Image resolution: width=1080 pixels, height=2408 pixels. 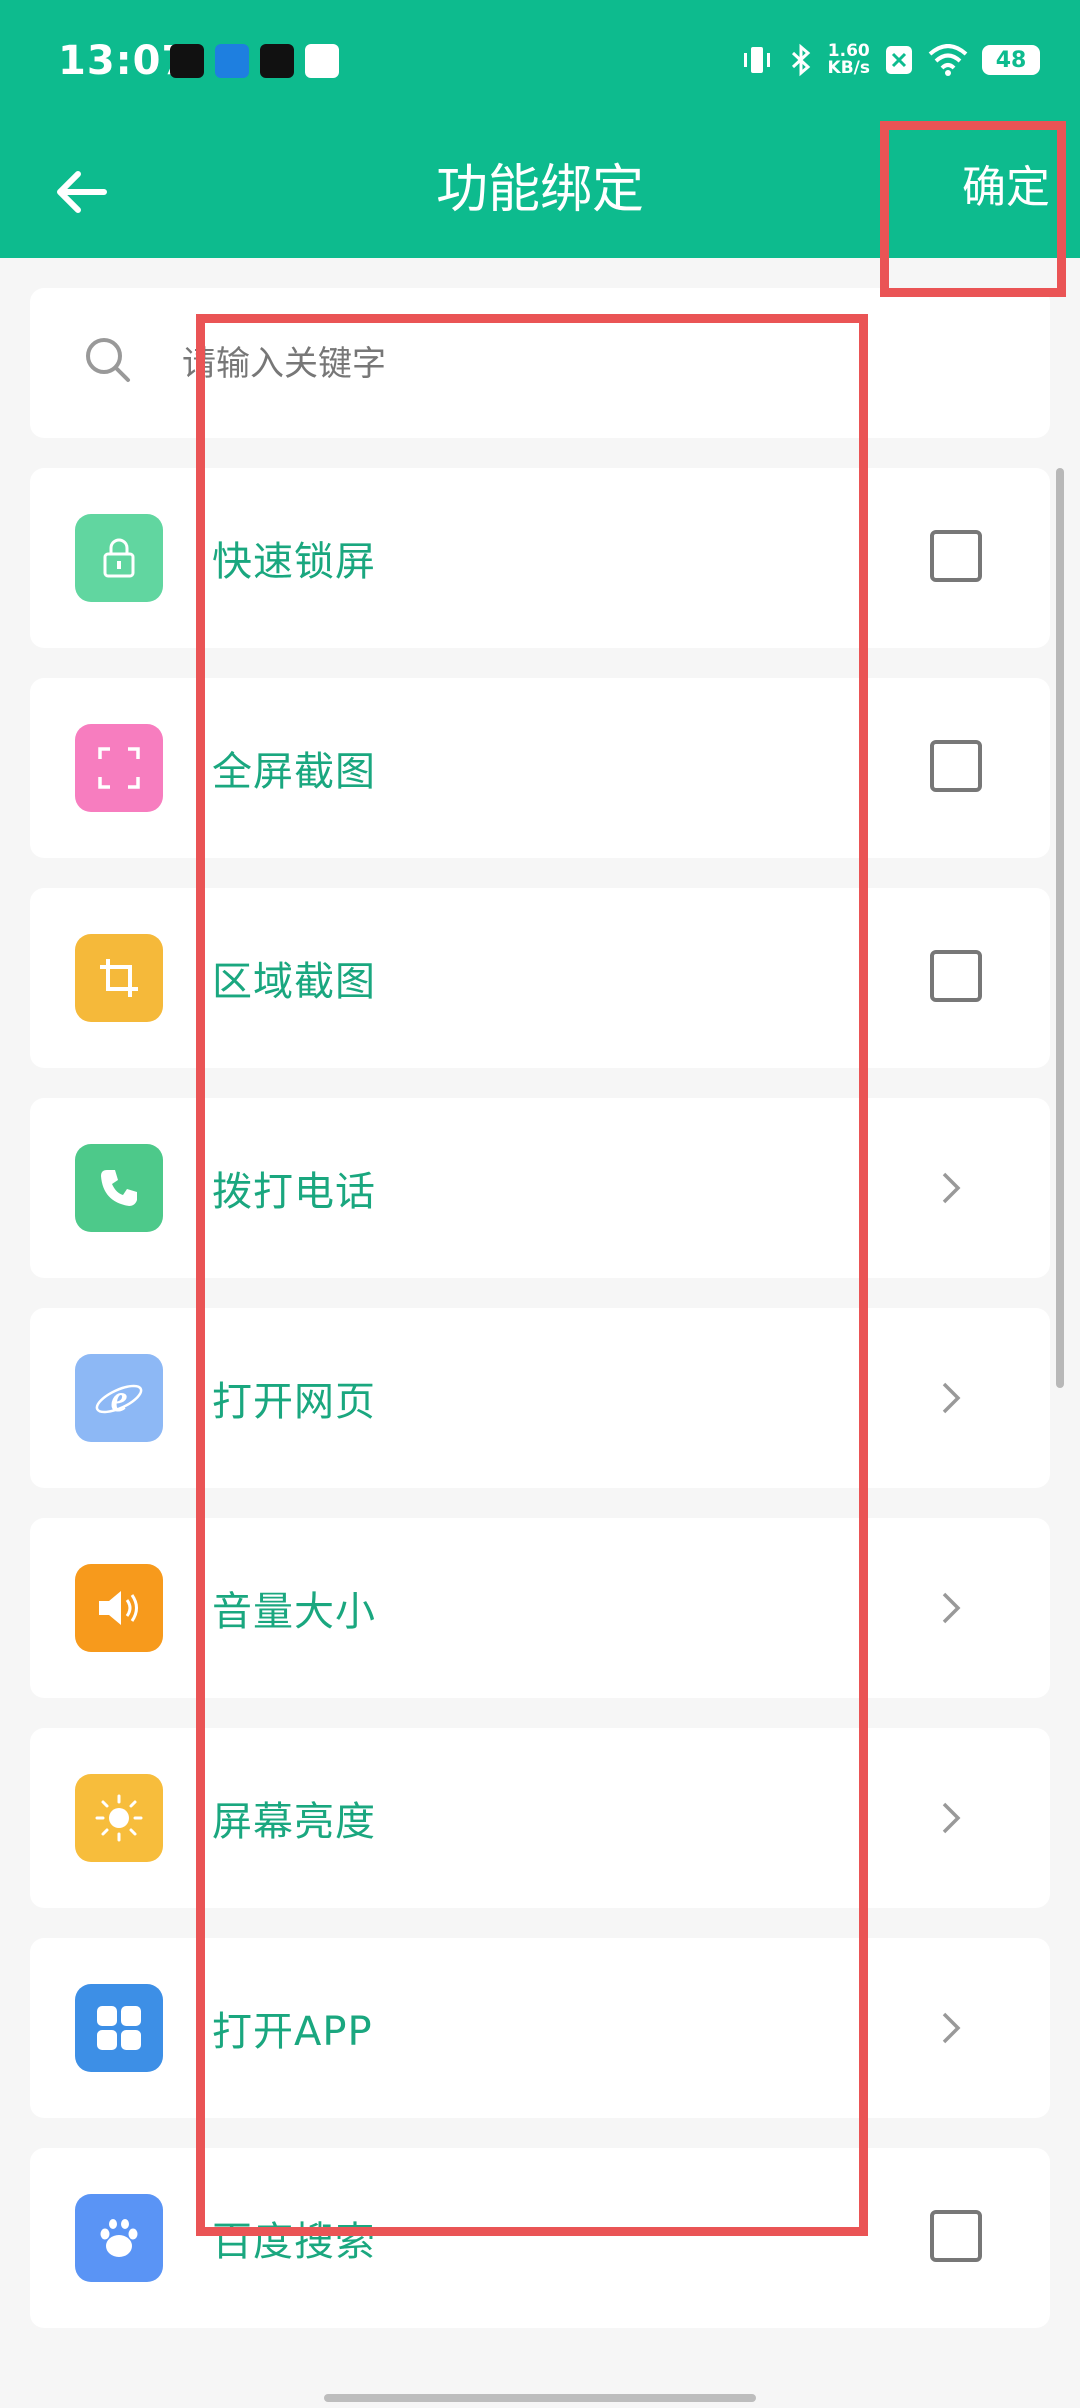 I want to click on list-item-baidu-search: 百度搜索, so click(x=540, y=2238).